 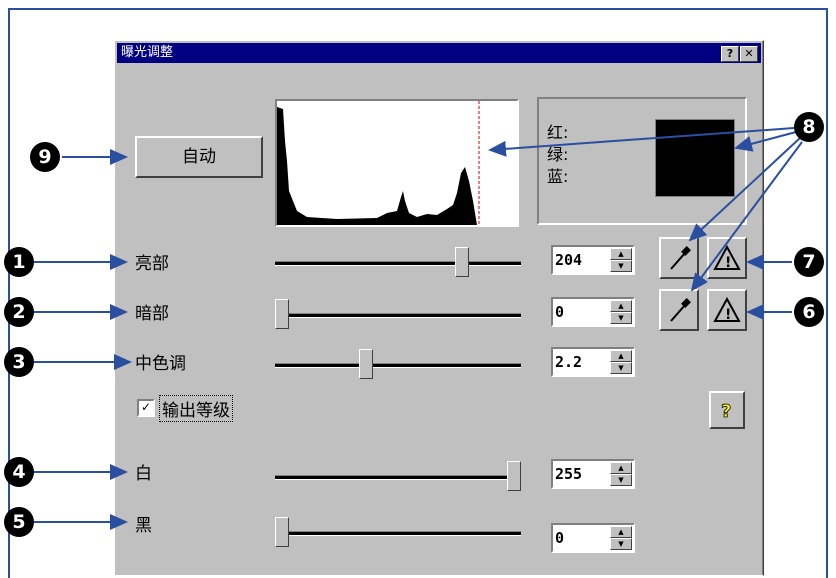 What do you see at coordinates (19, 522) in the screenshot?
I see `callout-5: 5` at bounding box center [19, 522].